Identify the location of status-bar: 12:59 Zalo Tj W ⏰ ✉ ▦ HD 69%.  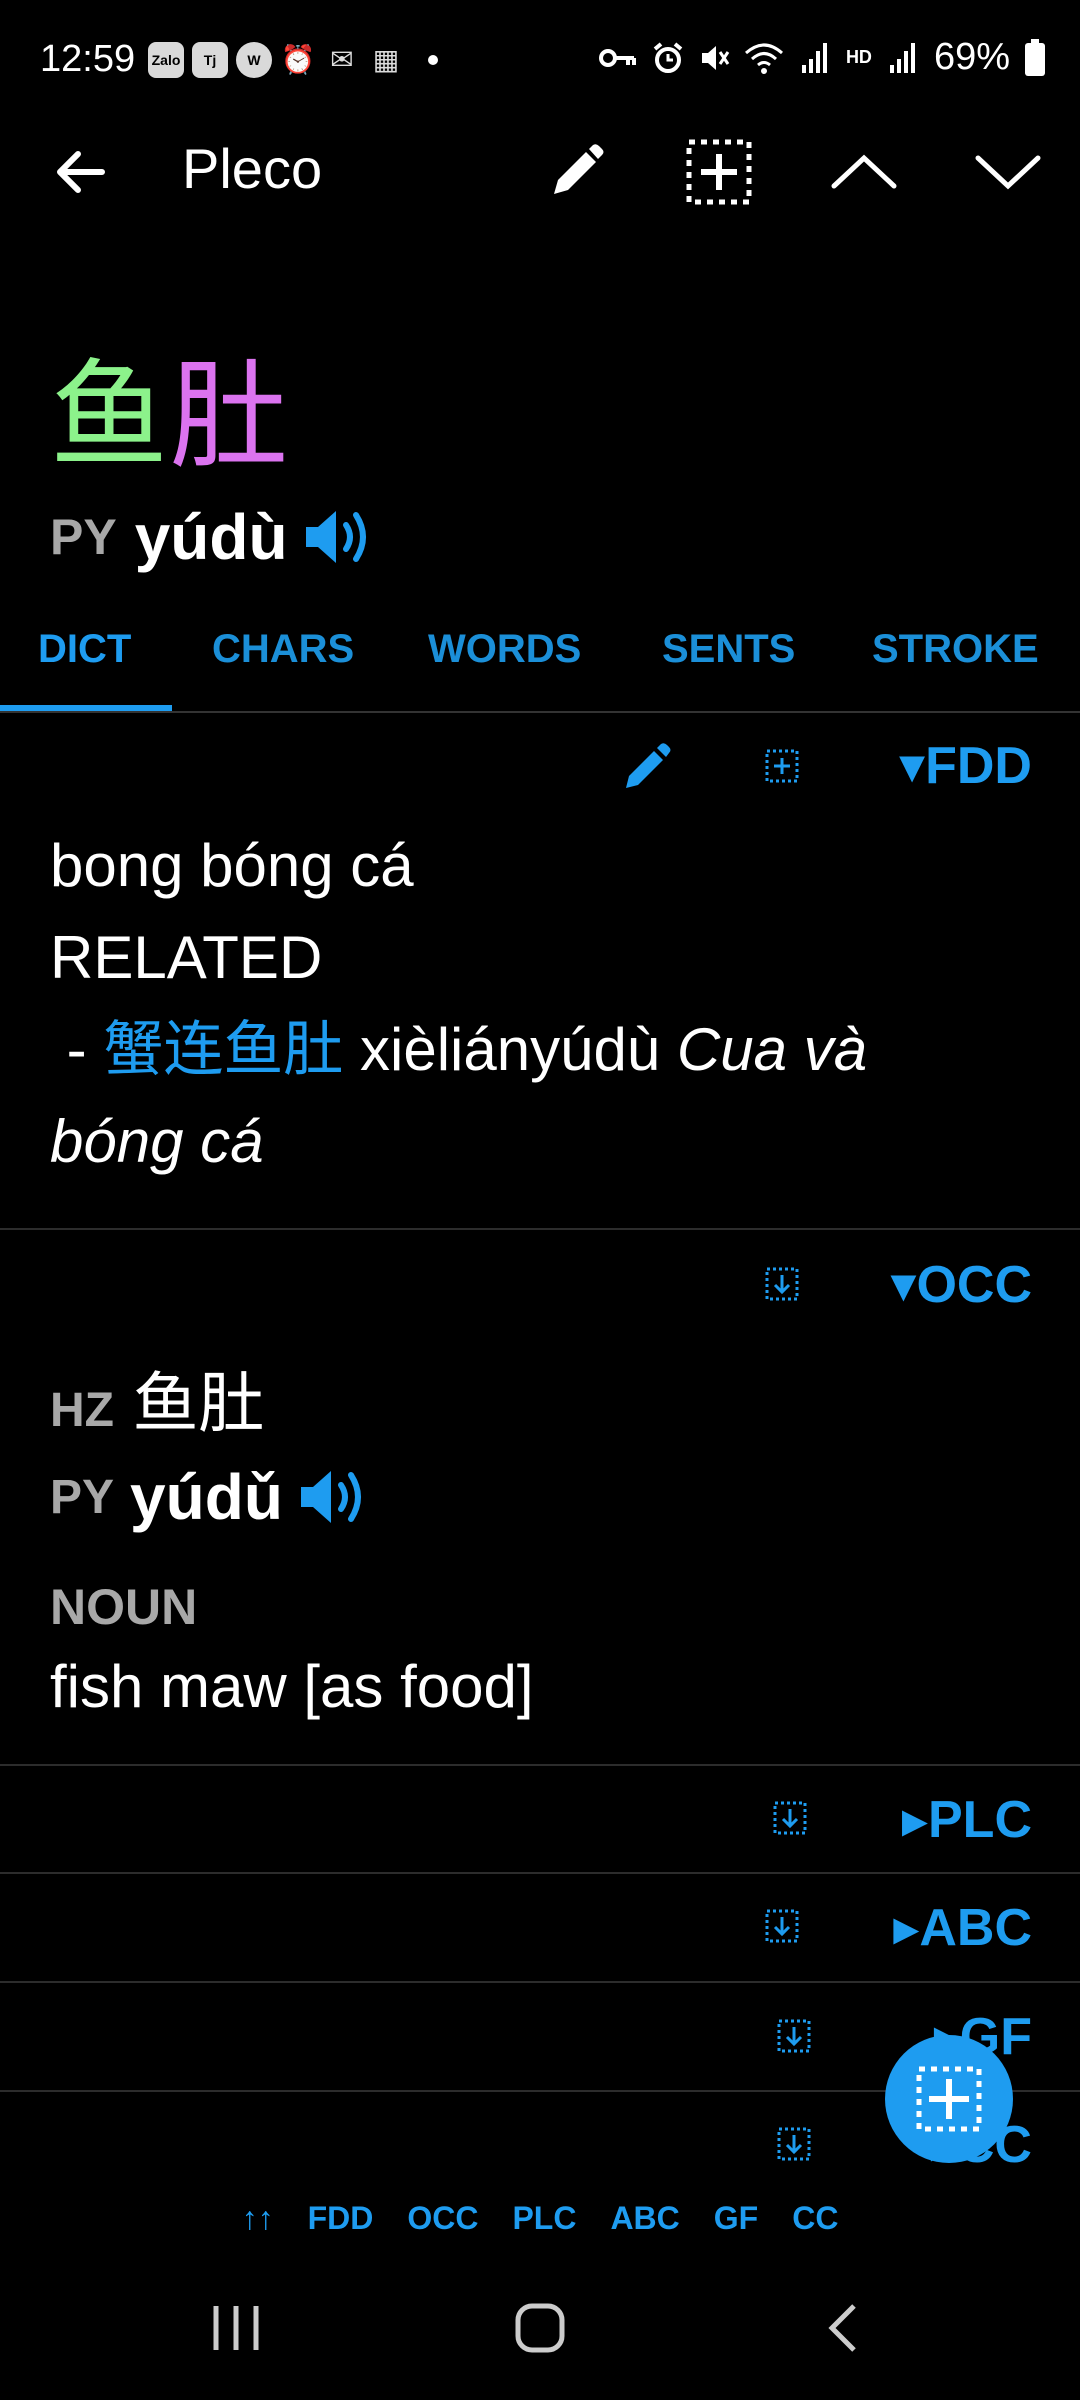
(540, 60).